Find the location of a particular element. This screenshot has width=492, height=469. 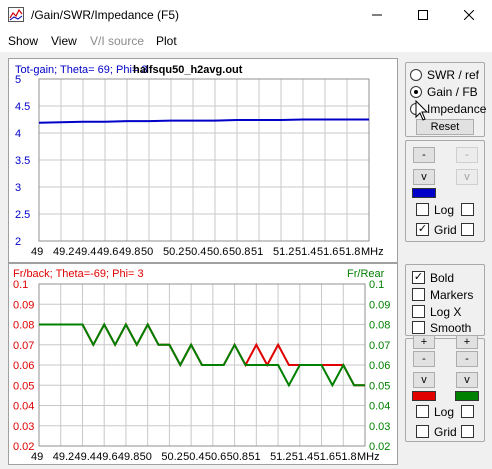

y-right-tick-label: 0.04 is located at coordinates (379, 407).